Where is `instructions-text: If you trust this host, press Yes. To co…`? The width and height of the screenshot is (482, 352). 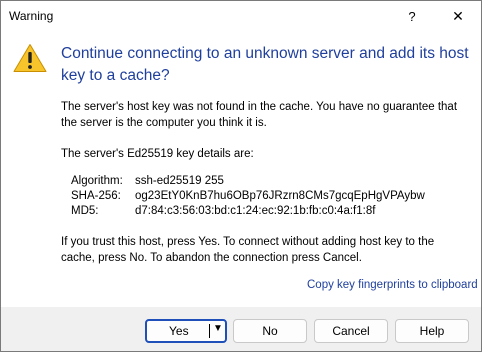 instructions-text: If you trust this host, press Yes. To co… is located at coordinates (248, 250).